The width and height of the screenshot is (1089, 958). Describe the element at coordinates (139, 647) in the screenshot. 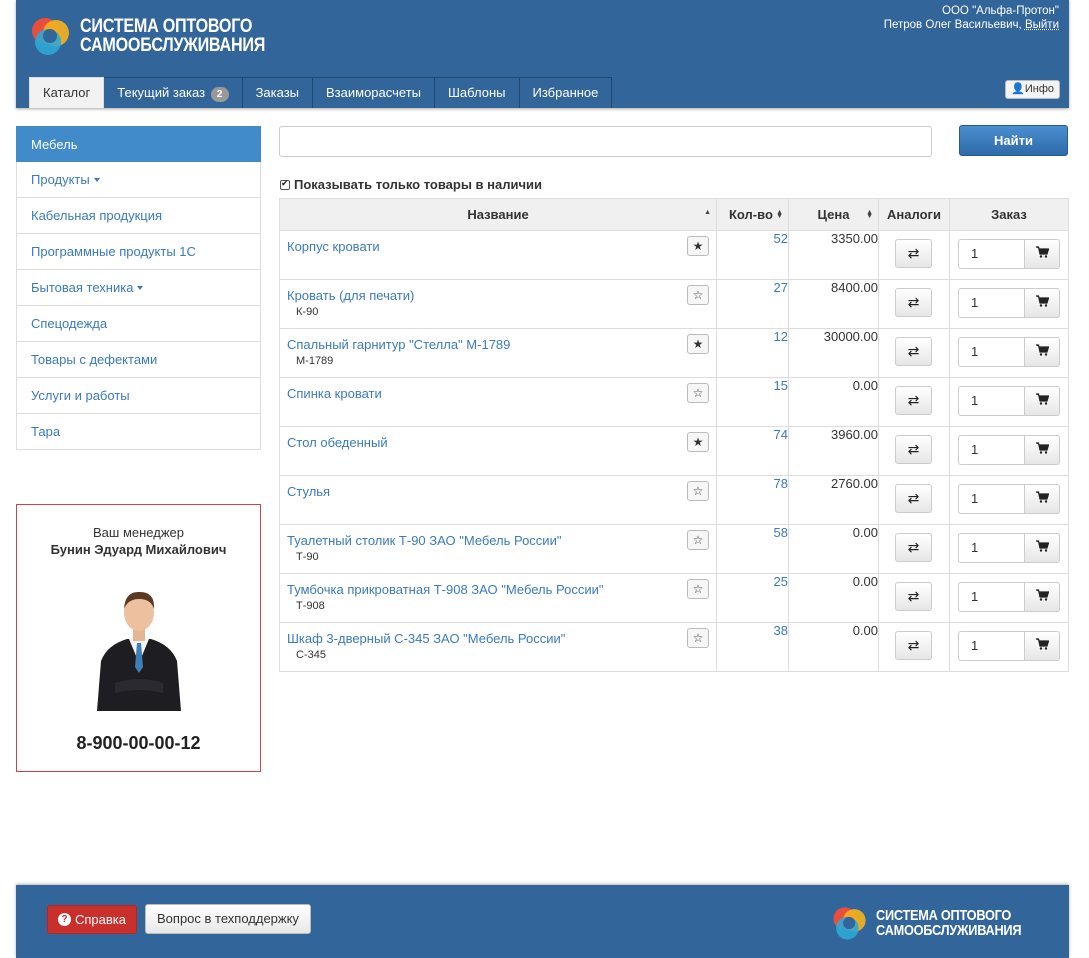

I see `manager-photo` at that location.